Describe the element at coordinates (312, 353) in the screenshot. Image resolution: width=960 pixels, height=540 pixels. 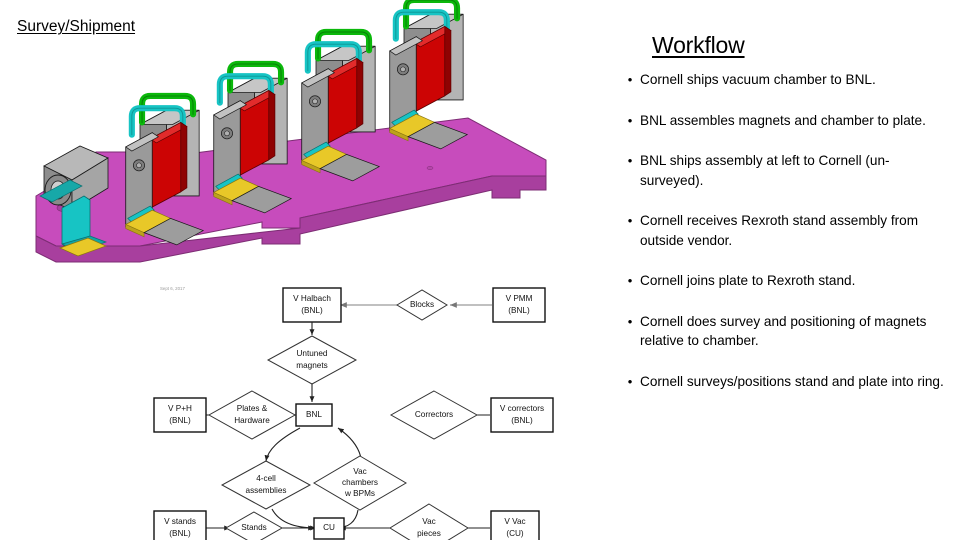
I see `svg-text: Untuned` at that location.